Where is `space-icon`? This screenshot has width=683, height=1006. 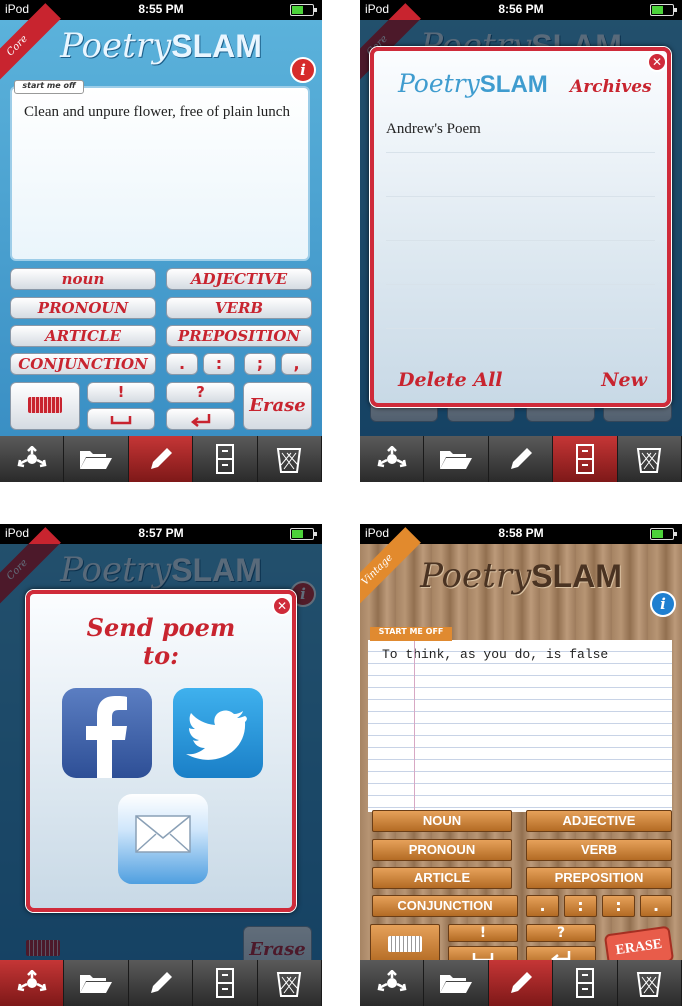 space-icon is located at coordinates (121, 420).